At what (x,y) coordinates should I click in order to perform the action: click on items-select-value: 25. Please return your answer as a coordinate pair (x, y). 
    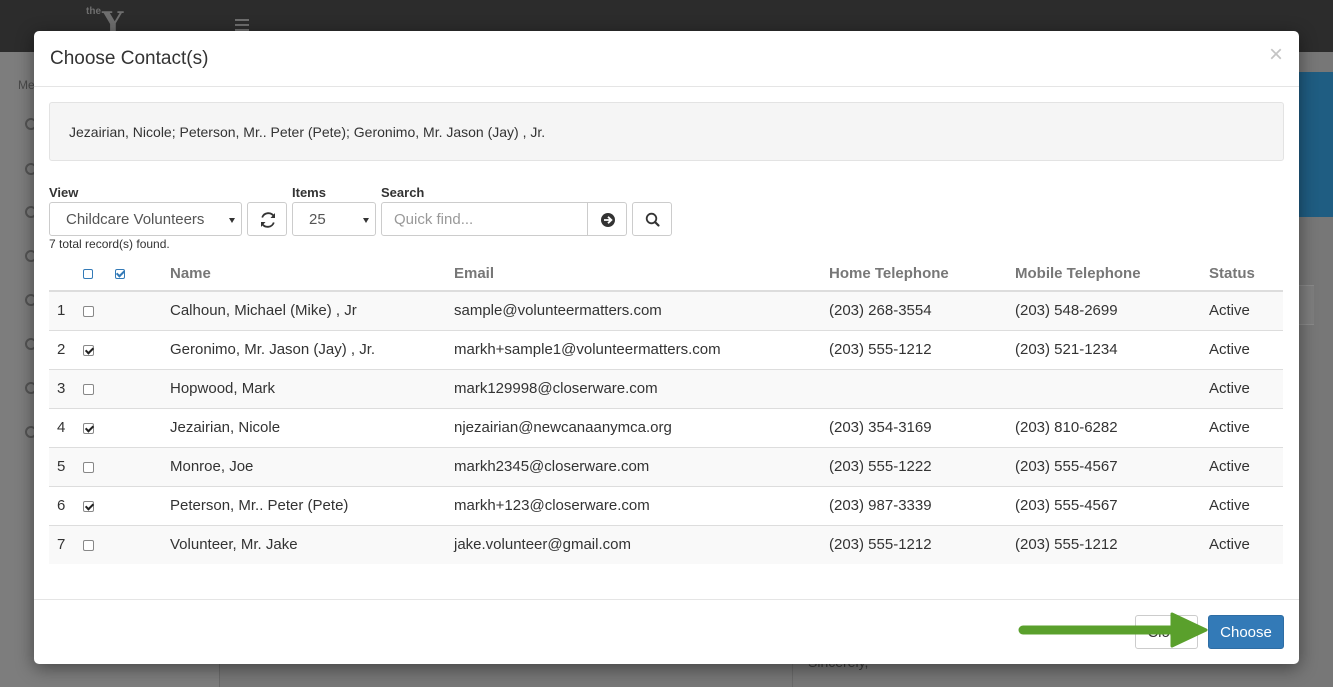
    Looking at the image, I should click on (317, 219).